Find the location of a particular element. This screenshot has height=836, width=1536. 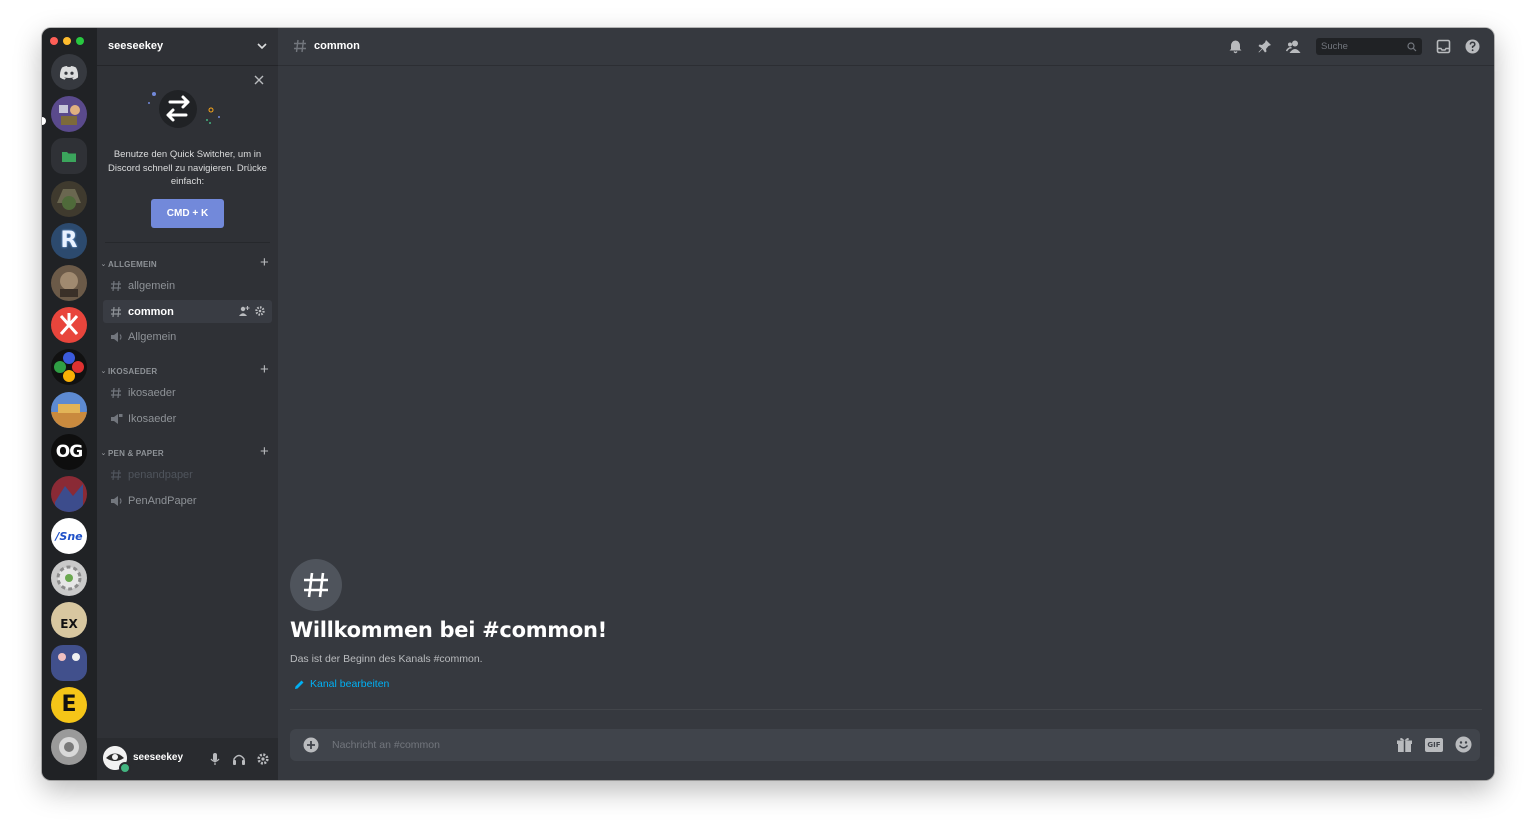

pin-icon is located at coordinates (1264, 46).